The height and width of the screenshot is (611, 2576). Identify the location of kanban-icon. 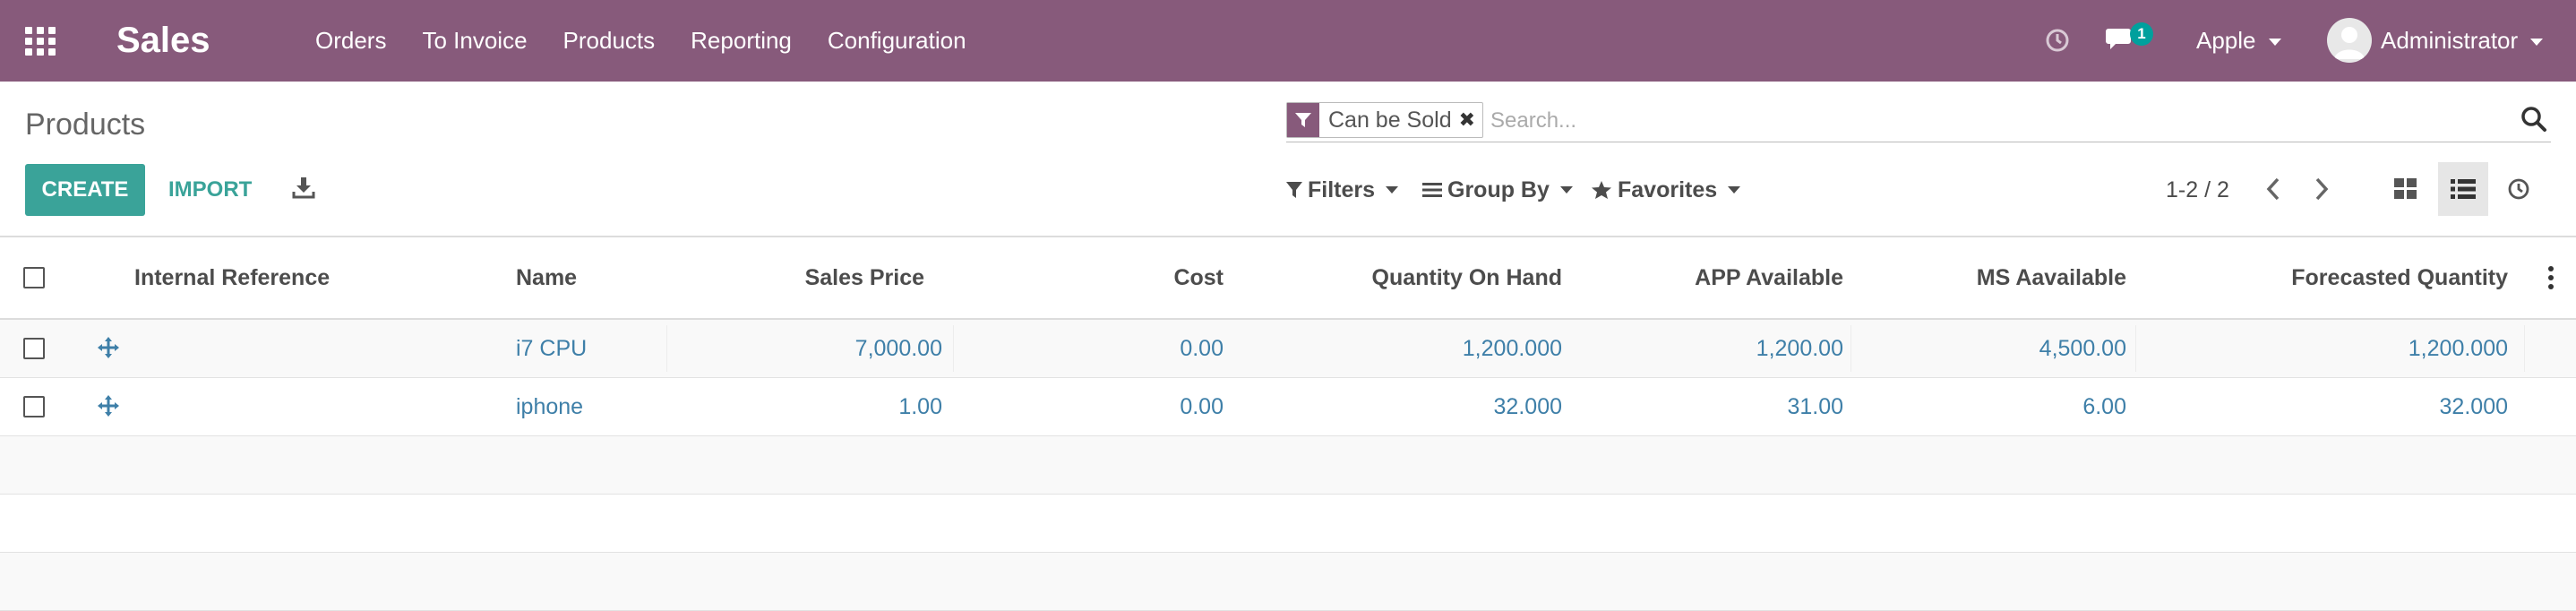
(2405, 188).